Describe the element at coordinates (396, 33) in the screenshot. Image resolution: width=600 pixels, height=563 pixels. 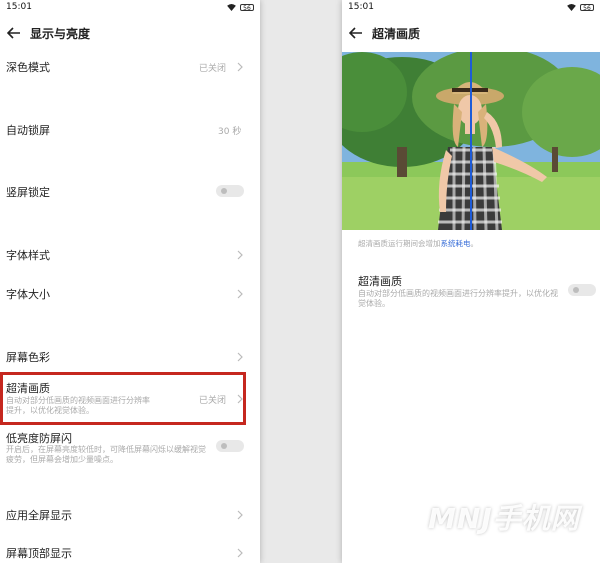
I see `page-title: 超清画质` at that location.